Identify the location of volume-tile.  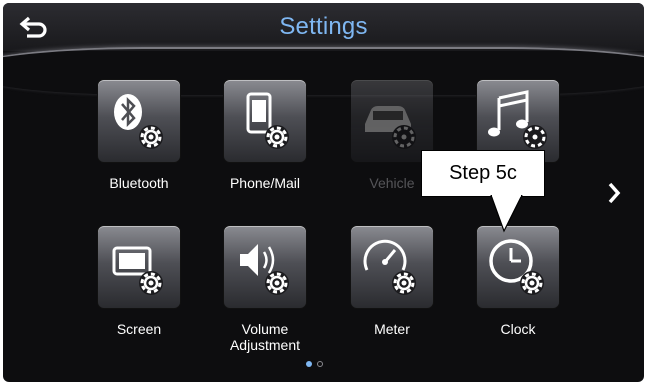
(265, 267).